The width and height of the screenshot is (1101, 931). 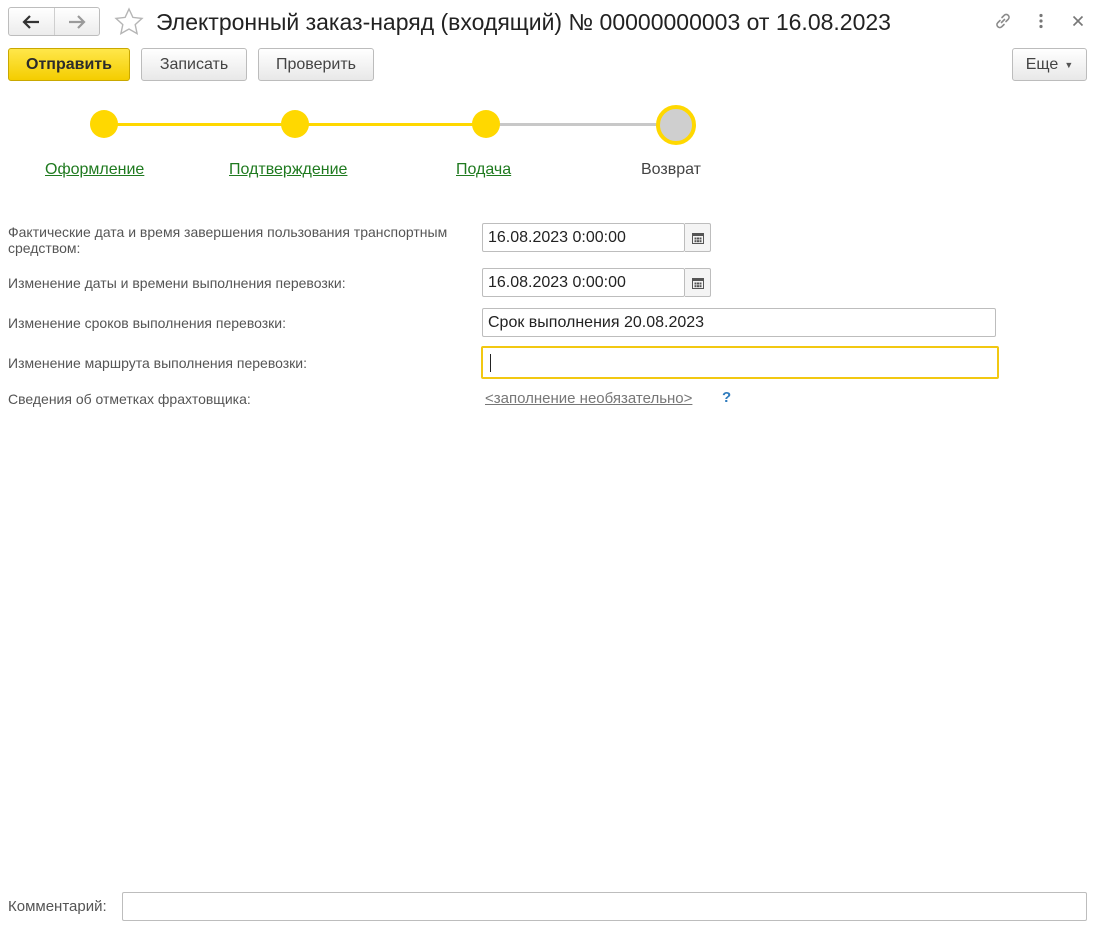 I want to click on arrow-right-icon, so click(x=77, y=21).